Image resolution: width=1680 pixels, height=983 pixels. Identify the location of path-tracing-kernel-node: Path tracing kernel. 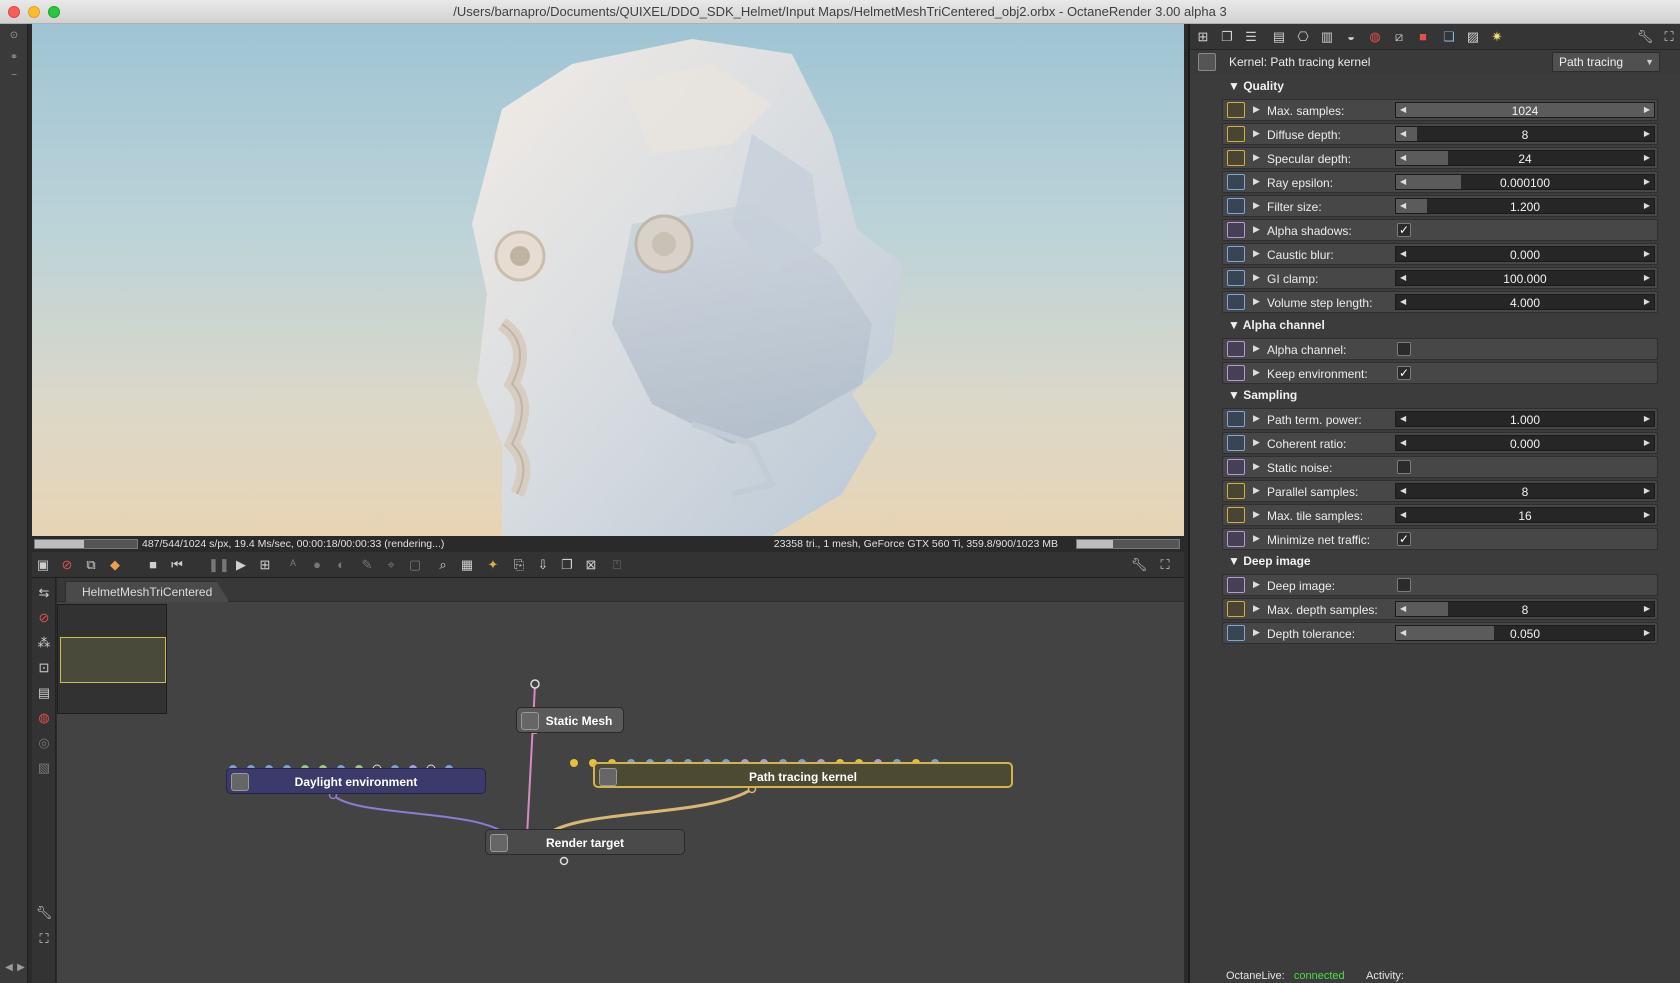
(803, 775).